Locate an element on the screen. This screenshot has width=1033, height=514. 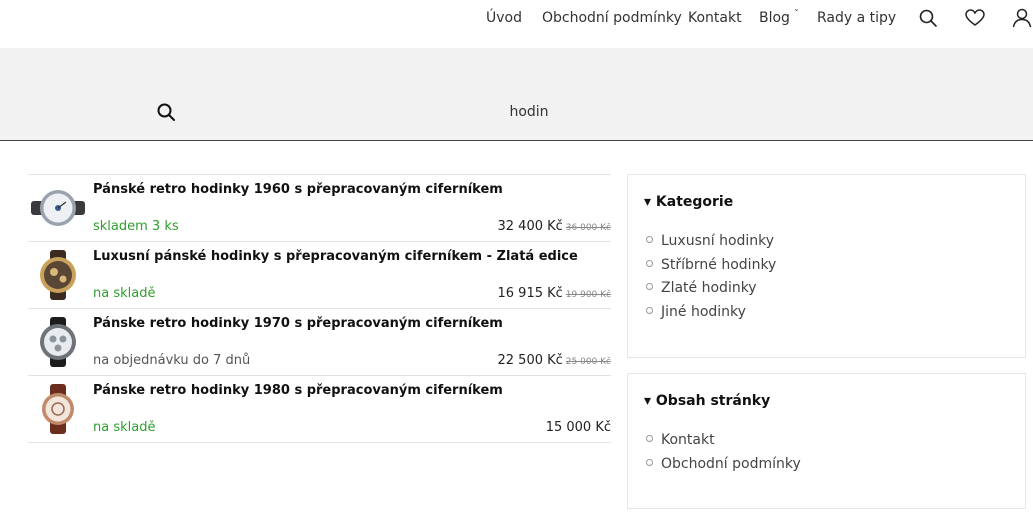
price: 32 400 Kč 36 000 Kč is located at coordinates (555, 226).